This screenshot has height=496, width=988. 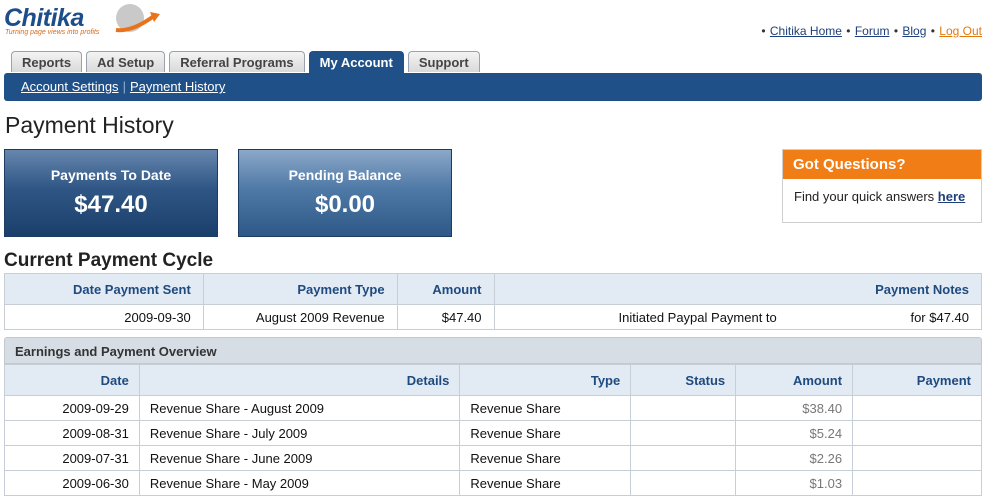 I want to click on logo-swoosh-icon, so click(x=137, y=18).